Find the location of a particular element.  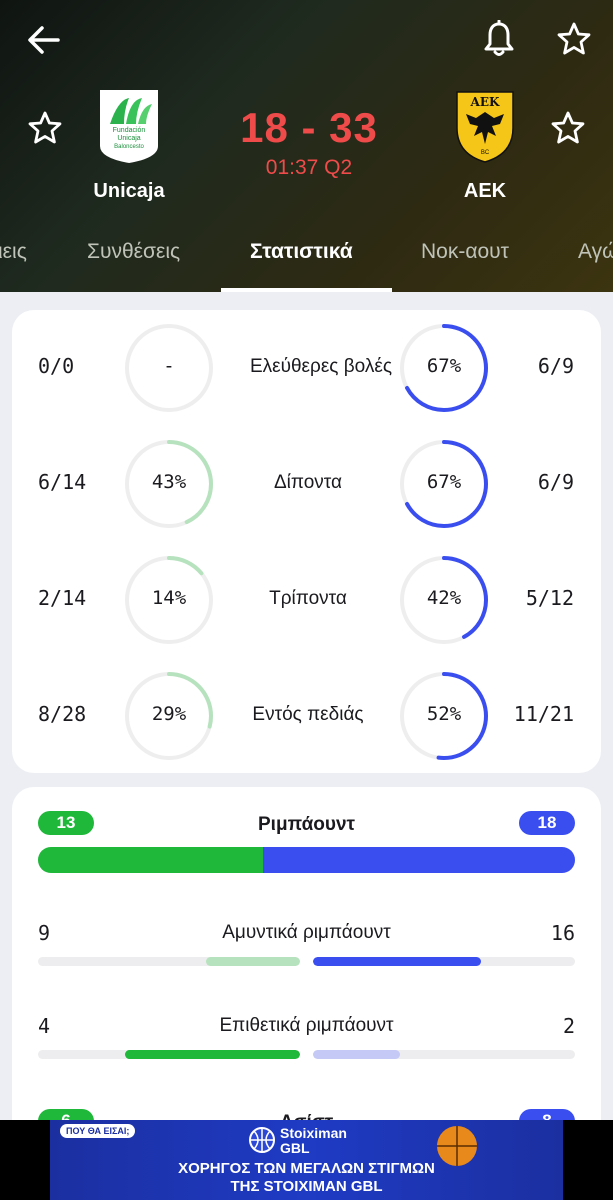

basketball-icon is located at coordinates (262, 1140).